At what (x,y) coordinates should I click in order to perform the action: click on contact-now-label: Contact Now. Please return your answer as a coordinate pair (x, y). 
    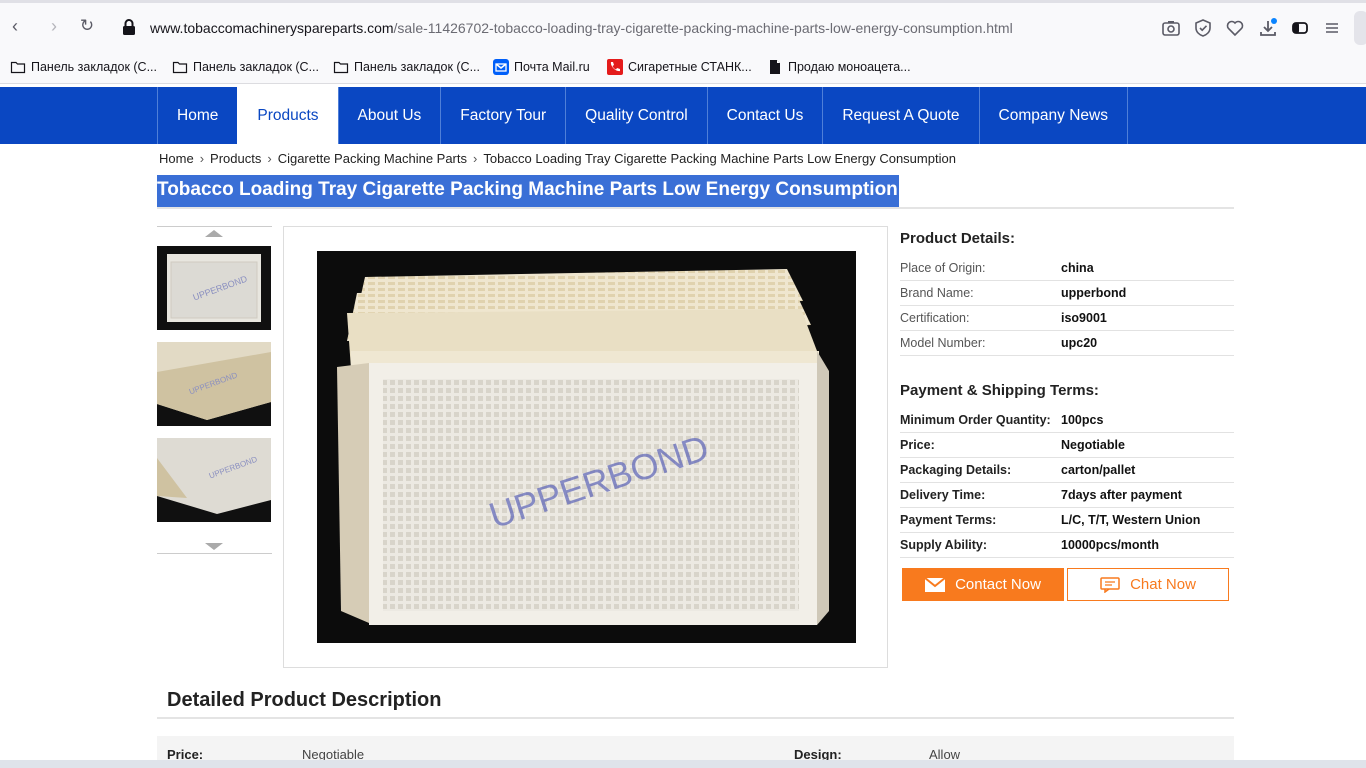
    Looking at the image, I should click on (998, 584).